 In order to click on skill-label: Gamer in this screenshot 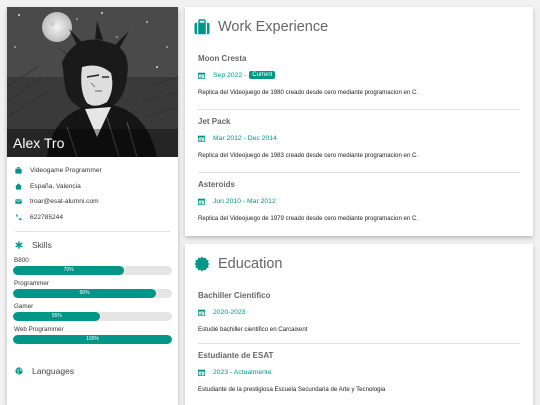, I will do `click(24, 306)`.